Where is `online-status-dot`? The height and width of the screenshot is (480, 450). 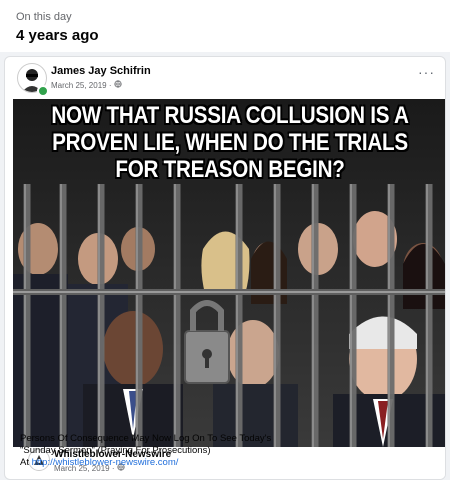 online-status-dot is located at coordinates (43, 91).